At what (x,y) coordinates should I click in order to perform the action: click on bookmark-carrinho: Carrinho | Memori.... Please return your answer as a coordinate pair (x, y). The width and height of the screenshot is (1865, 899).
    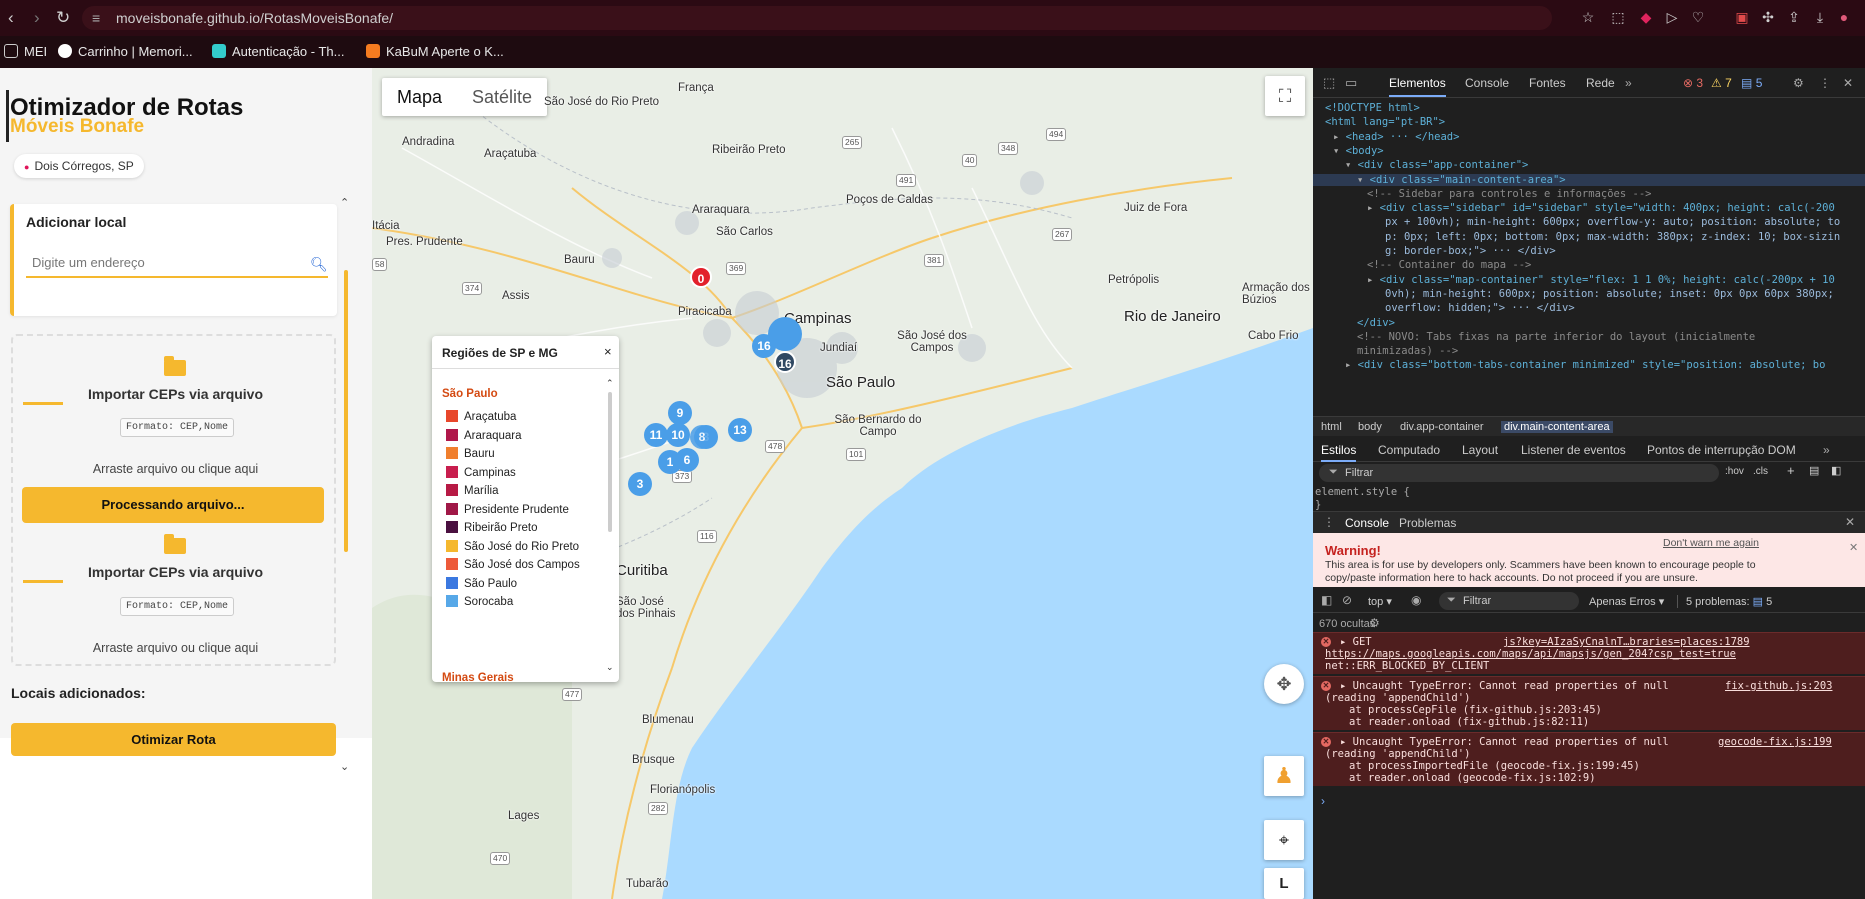
    Looking at the image, I should click on (125, 51).